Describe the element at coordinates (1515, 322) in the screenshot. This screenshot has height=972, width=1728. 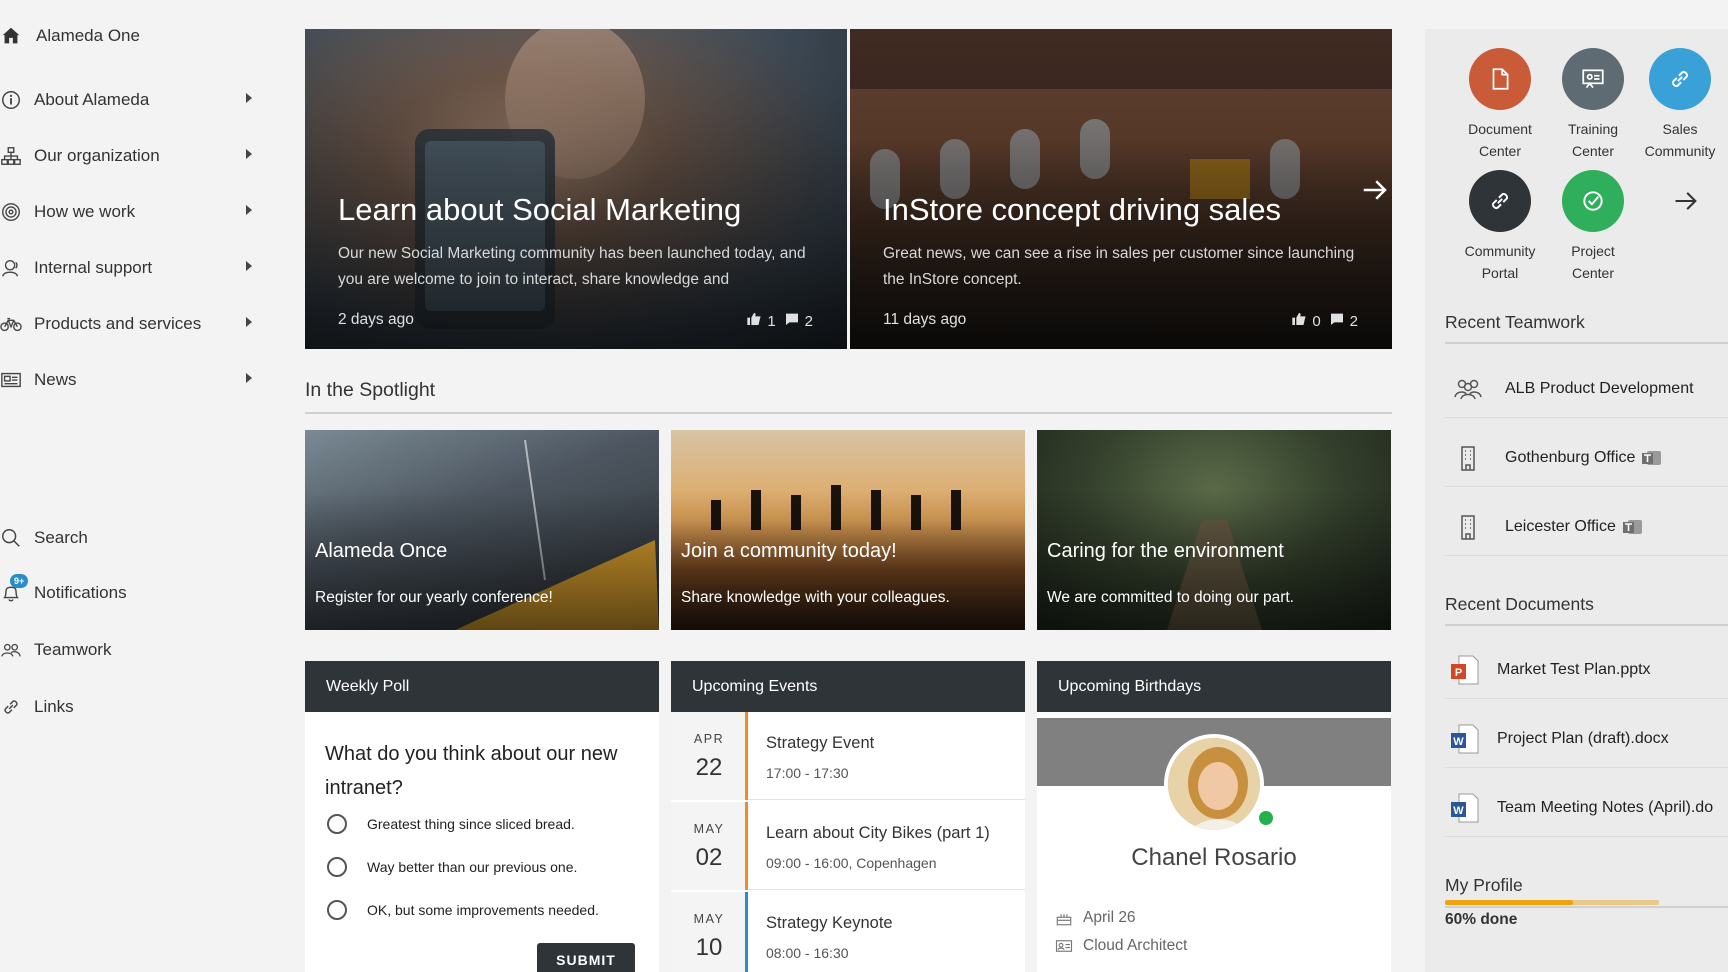
I see `recent-teamwork-title: Recent Teamwork` at that location.